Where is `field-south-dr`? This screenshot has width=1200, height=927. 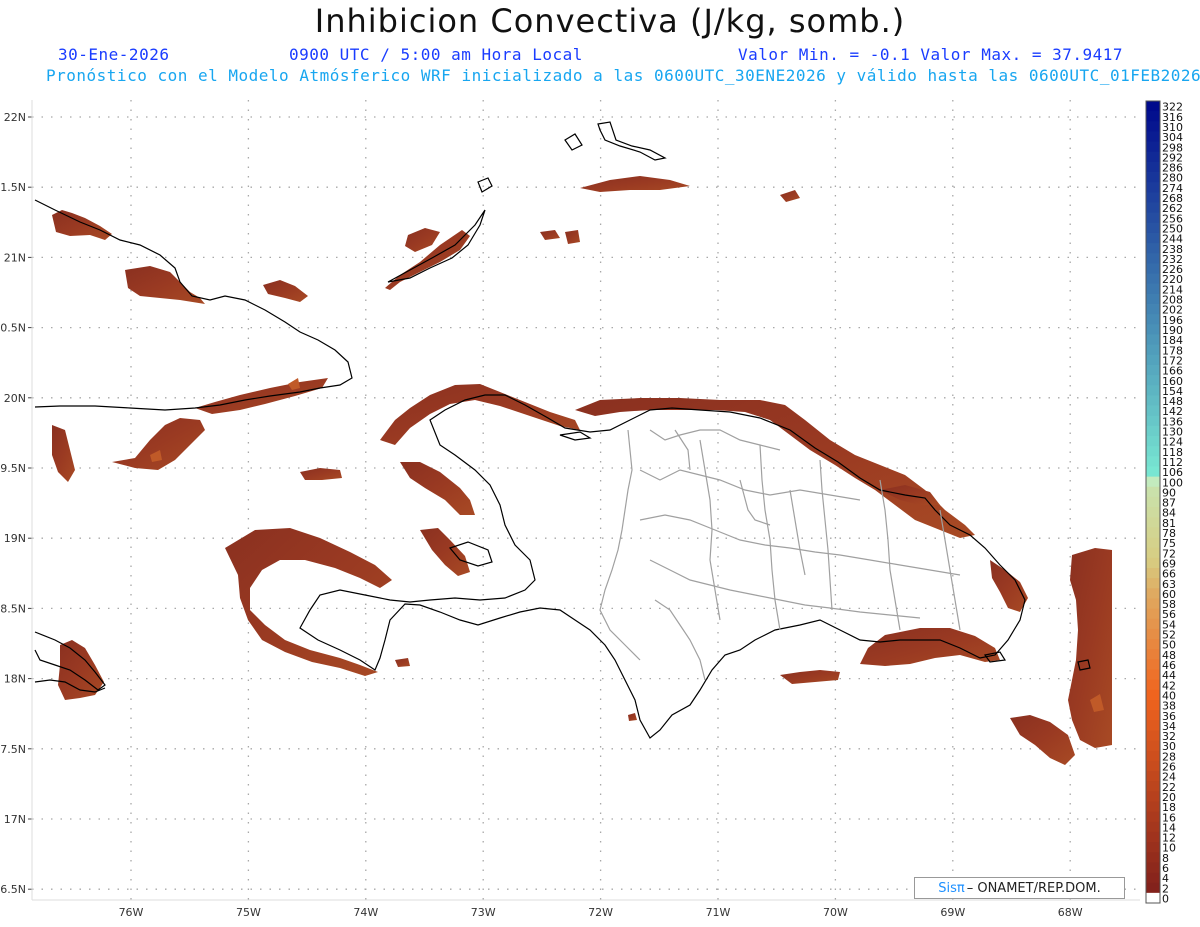
field-south-dr is located at coordinates (810, 677).